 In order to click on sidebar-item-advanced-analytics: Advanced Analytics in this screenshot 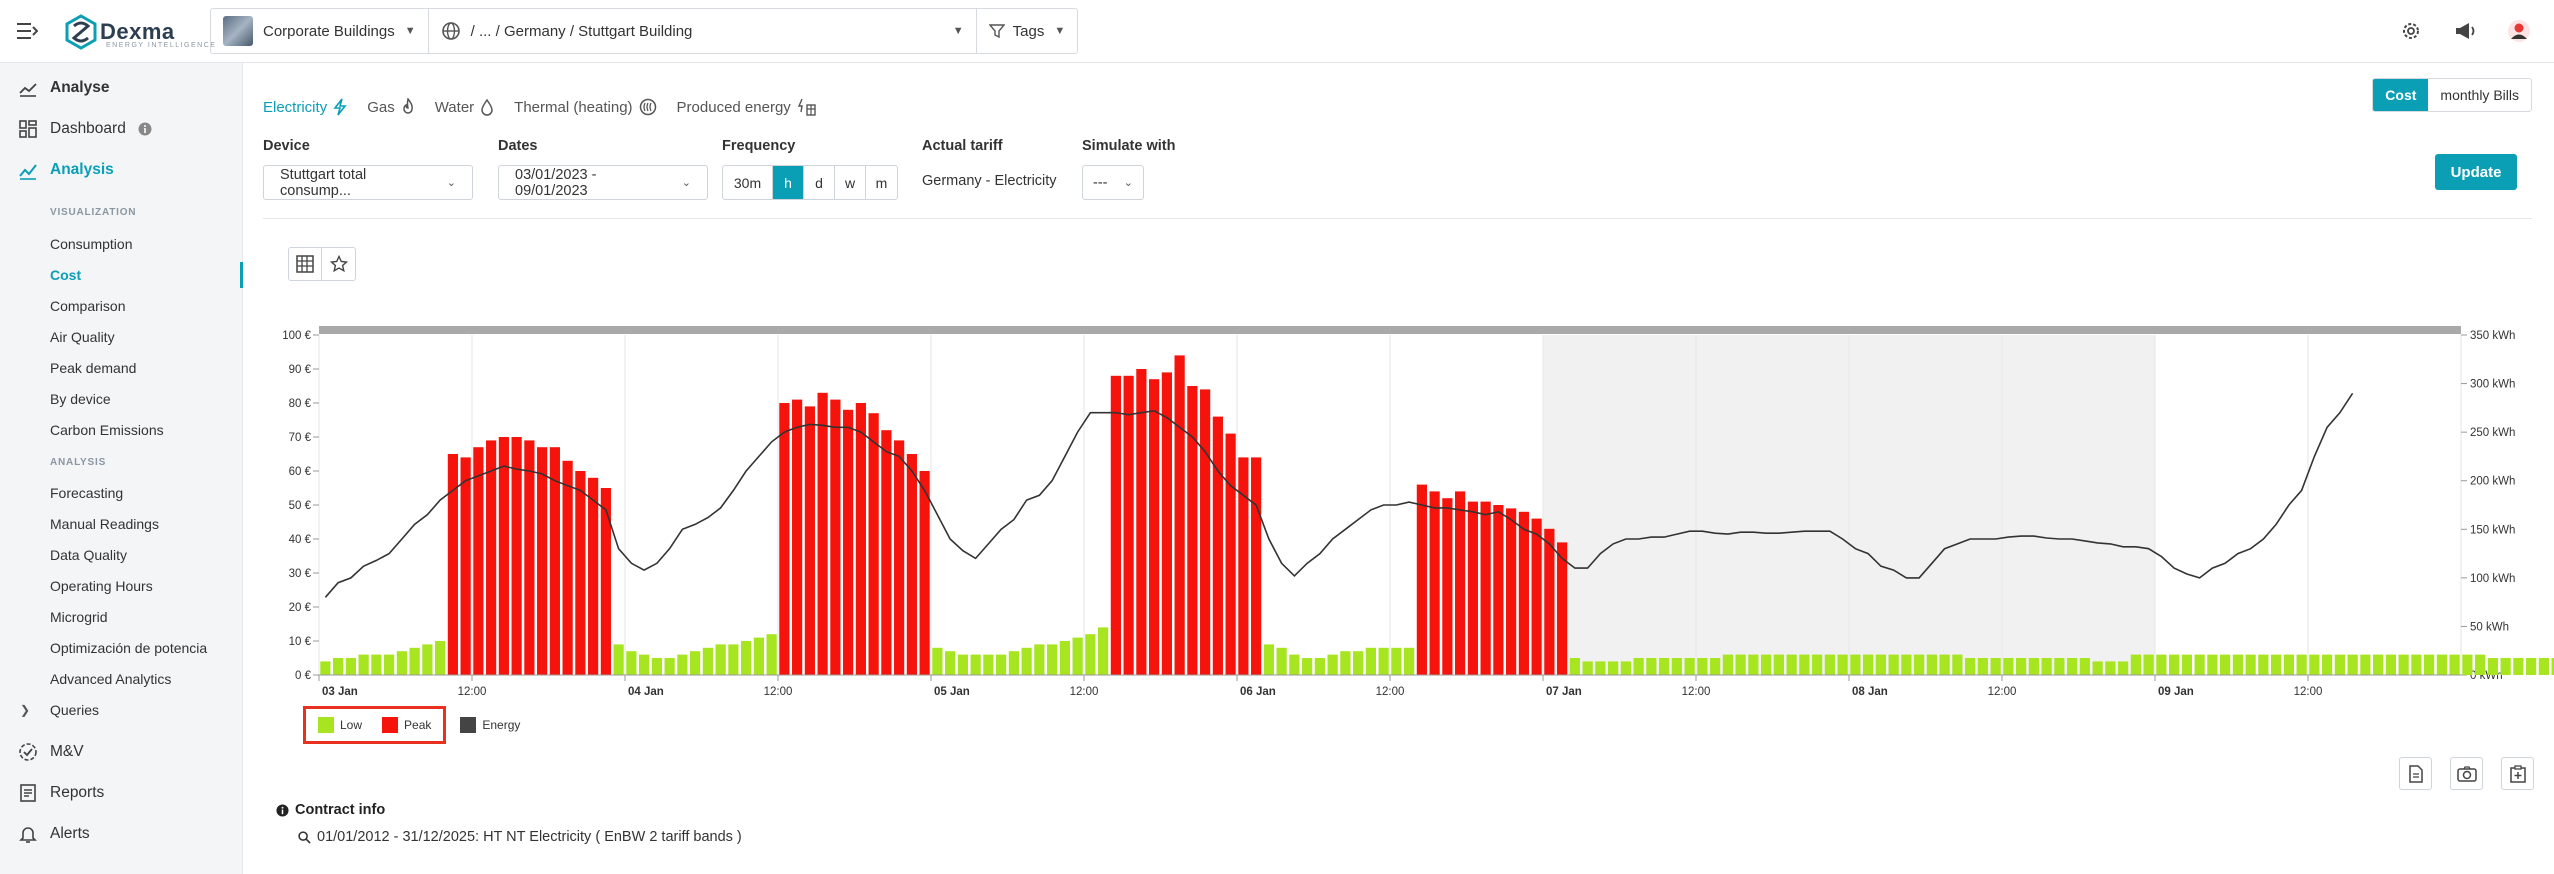, I will do `click(145, 679)`.